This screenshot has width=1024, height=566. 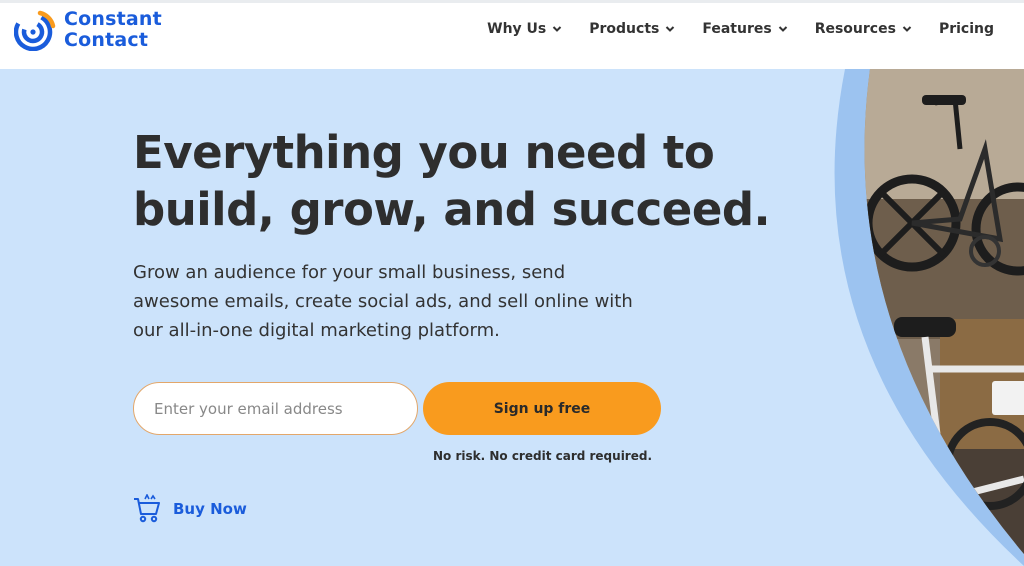 I want to click on nav-item-label: Products, so click(x=624, y=29).